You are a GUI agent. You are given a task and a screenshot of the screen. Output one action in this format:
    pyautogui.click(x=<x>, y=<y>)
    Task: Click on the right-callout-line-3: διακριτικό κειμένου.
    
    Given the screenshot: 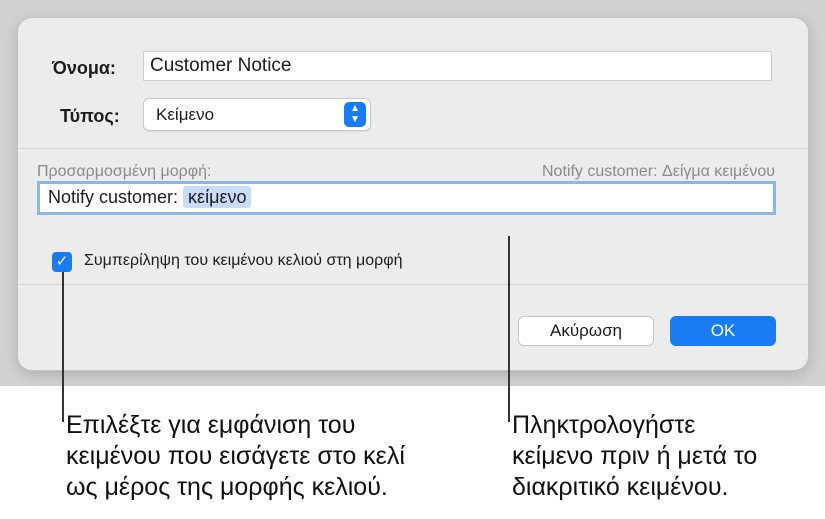 What is the action you would take?
    pyautogui.click(x=620, y=487)
    